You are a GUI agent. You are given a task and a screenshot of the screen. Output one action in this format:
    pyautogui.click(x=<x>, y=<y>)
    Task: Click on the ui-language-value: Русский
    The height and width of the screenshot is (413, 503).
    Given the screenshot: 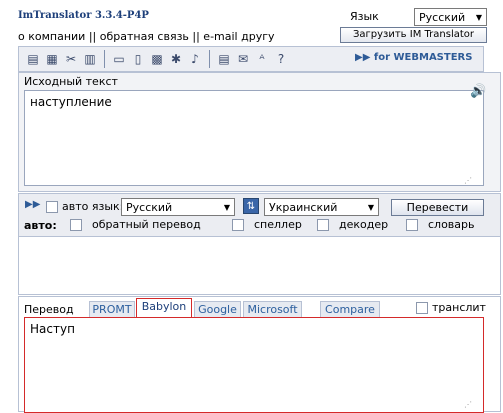 What is the action you would take?
    pyautogui.click(x=442, y=17)
    